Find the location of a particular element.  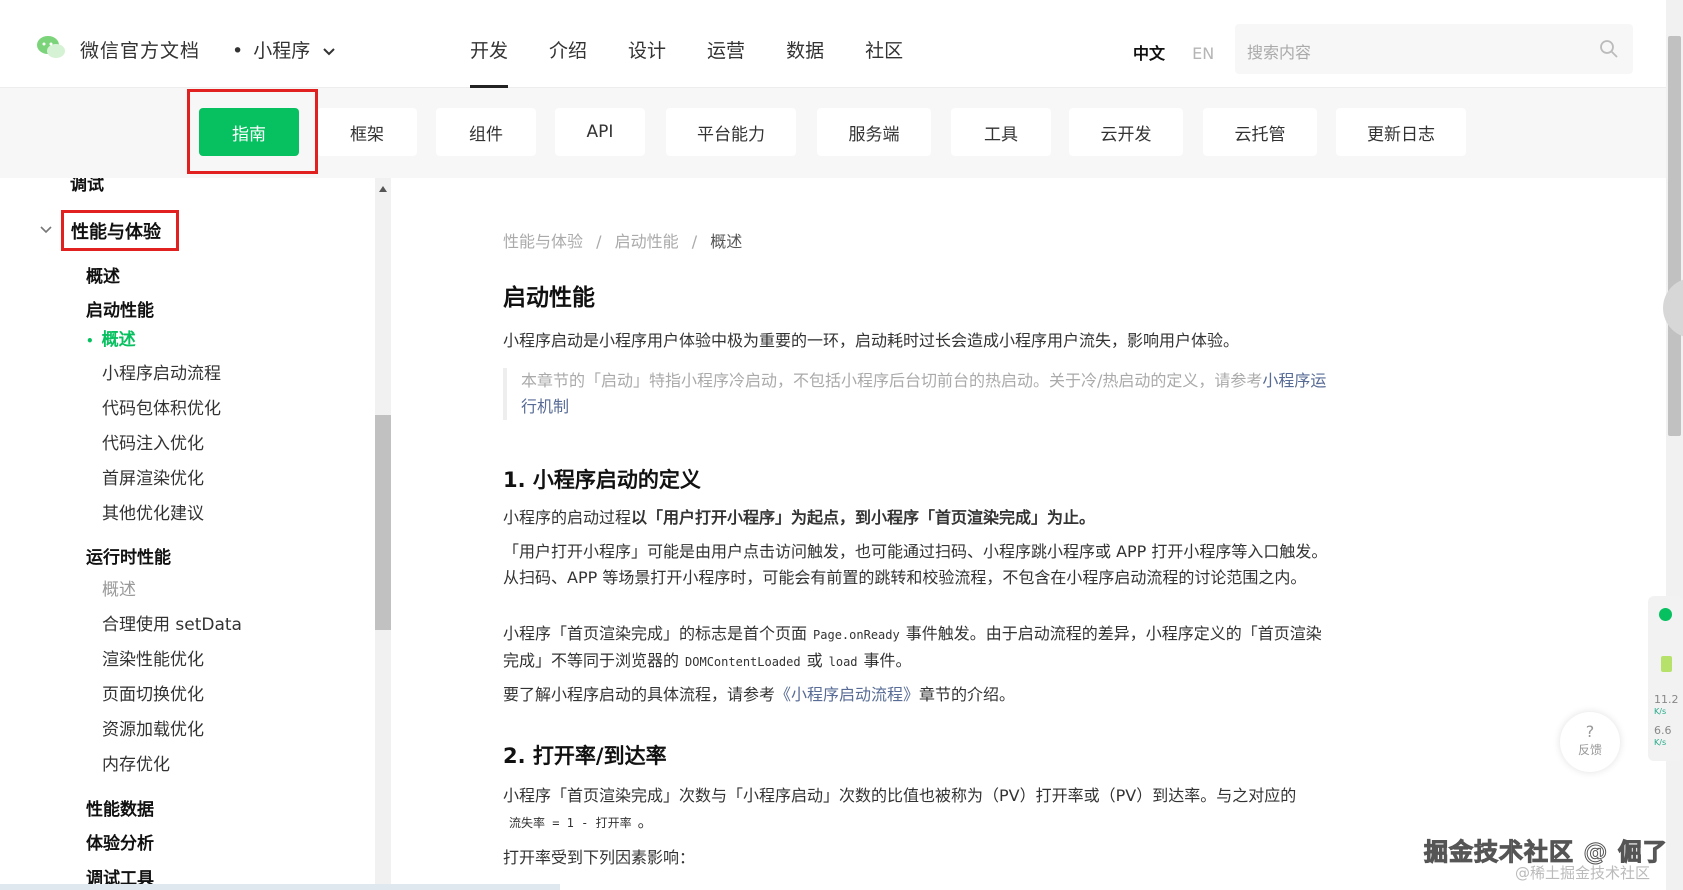

tab-api: API is located at coordinates (600, 132).